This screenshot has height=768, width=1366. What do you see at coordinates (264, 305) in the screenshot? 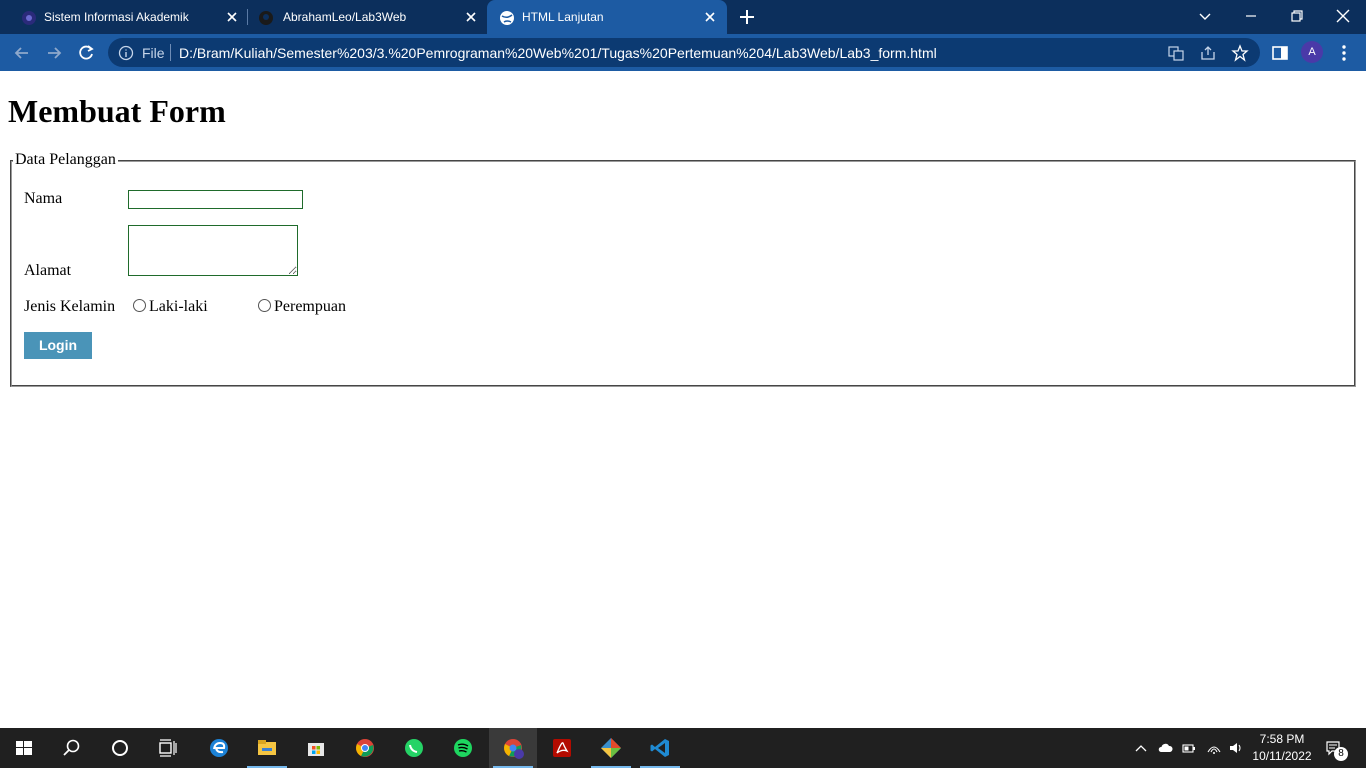
I see `radio-perempuan` at bounding box center [264, 305].